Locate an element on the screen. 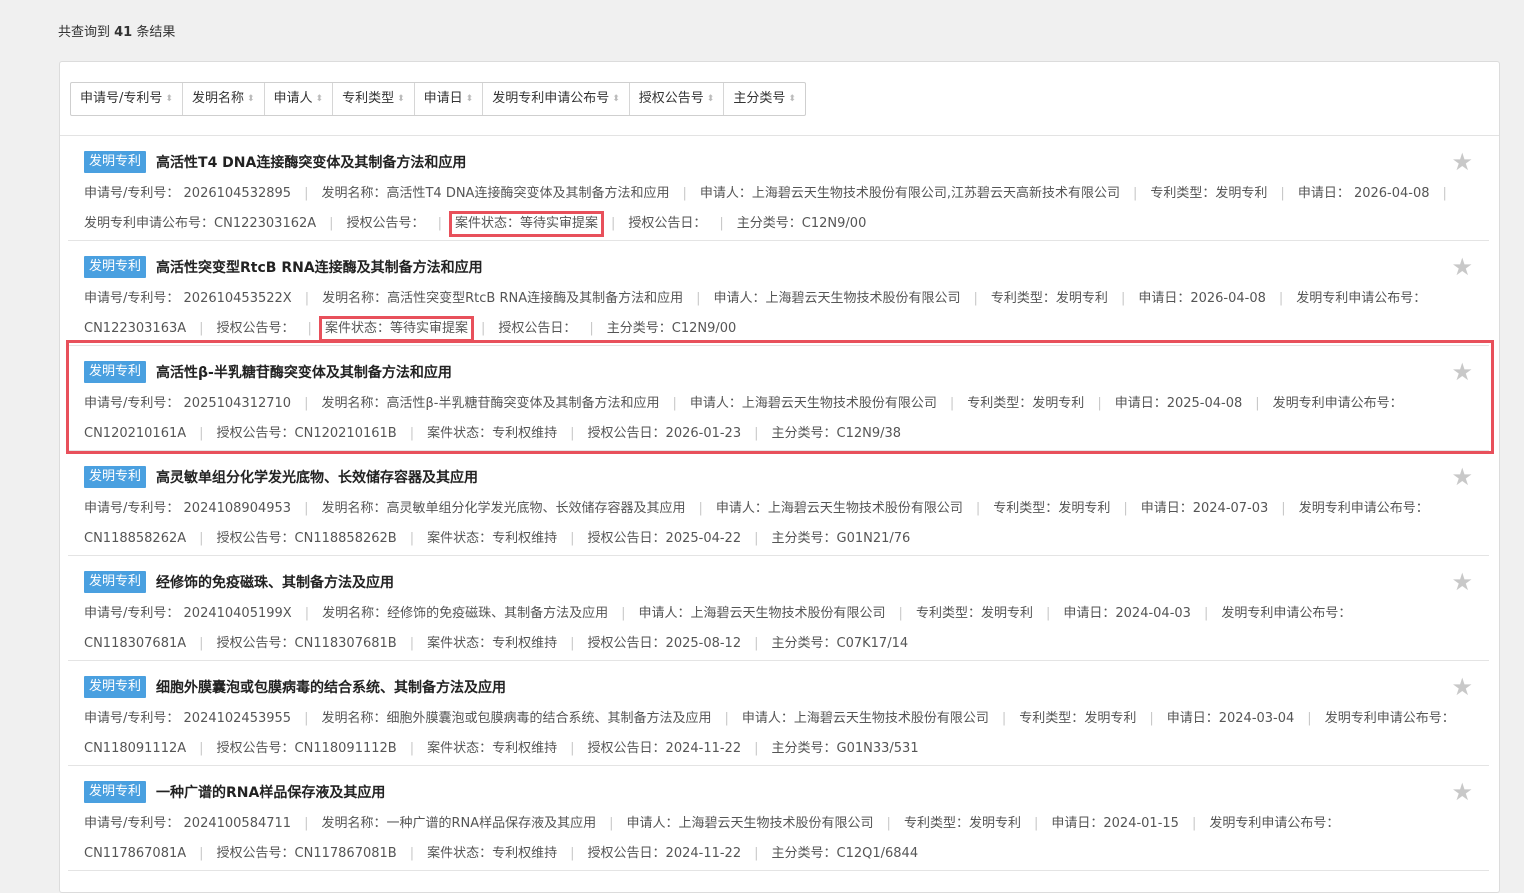 The image size is (1524, 893). app-date-value: 2024-03-04 is located at coordinates (1256, 718).